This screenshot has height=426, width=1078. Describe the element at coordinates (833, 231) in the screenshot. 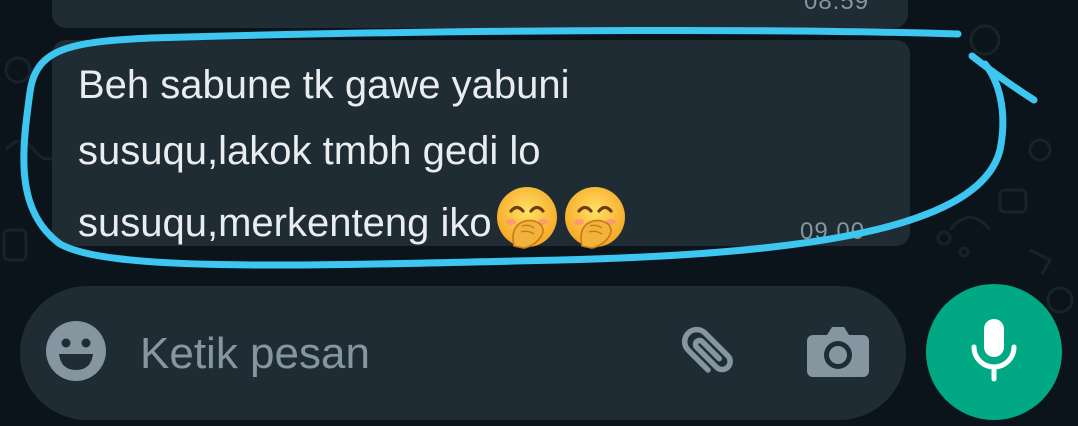

I see `message-time: 09.00` at that location.